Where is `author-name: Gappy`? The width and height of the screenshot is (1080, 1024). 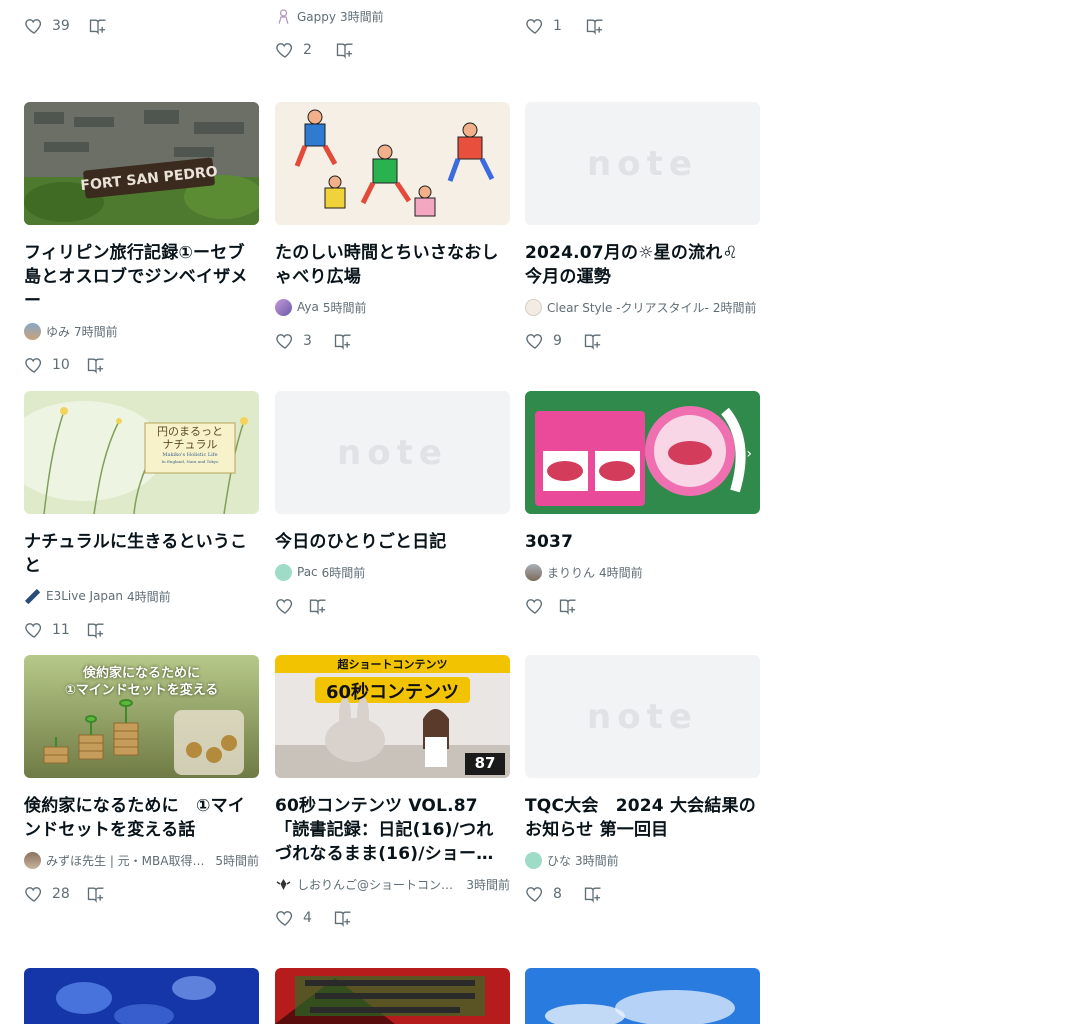
author-name: Gappy is located at coordinates (316, 17).